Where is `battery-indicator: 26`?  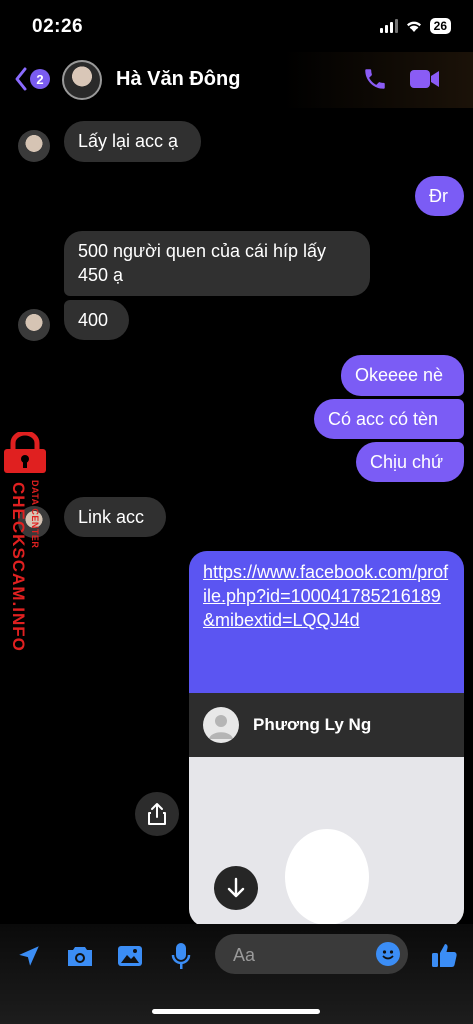 battery-indicator: 26 is located at coordinates (440, 26).